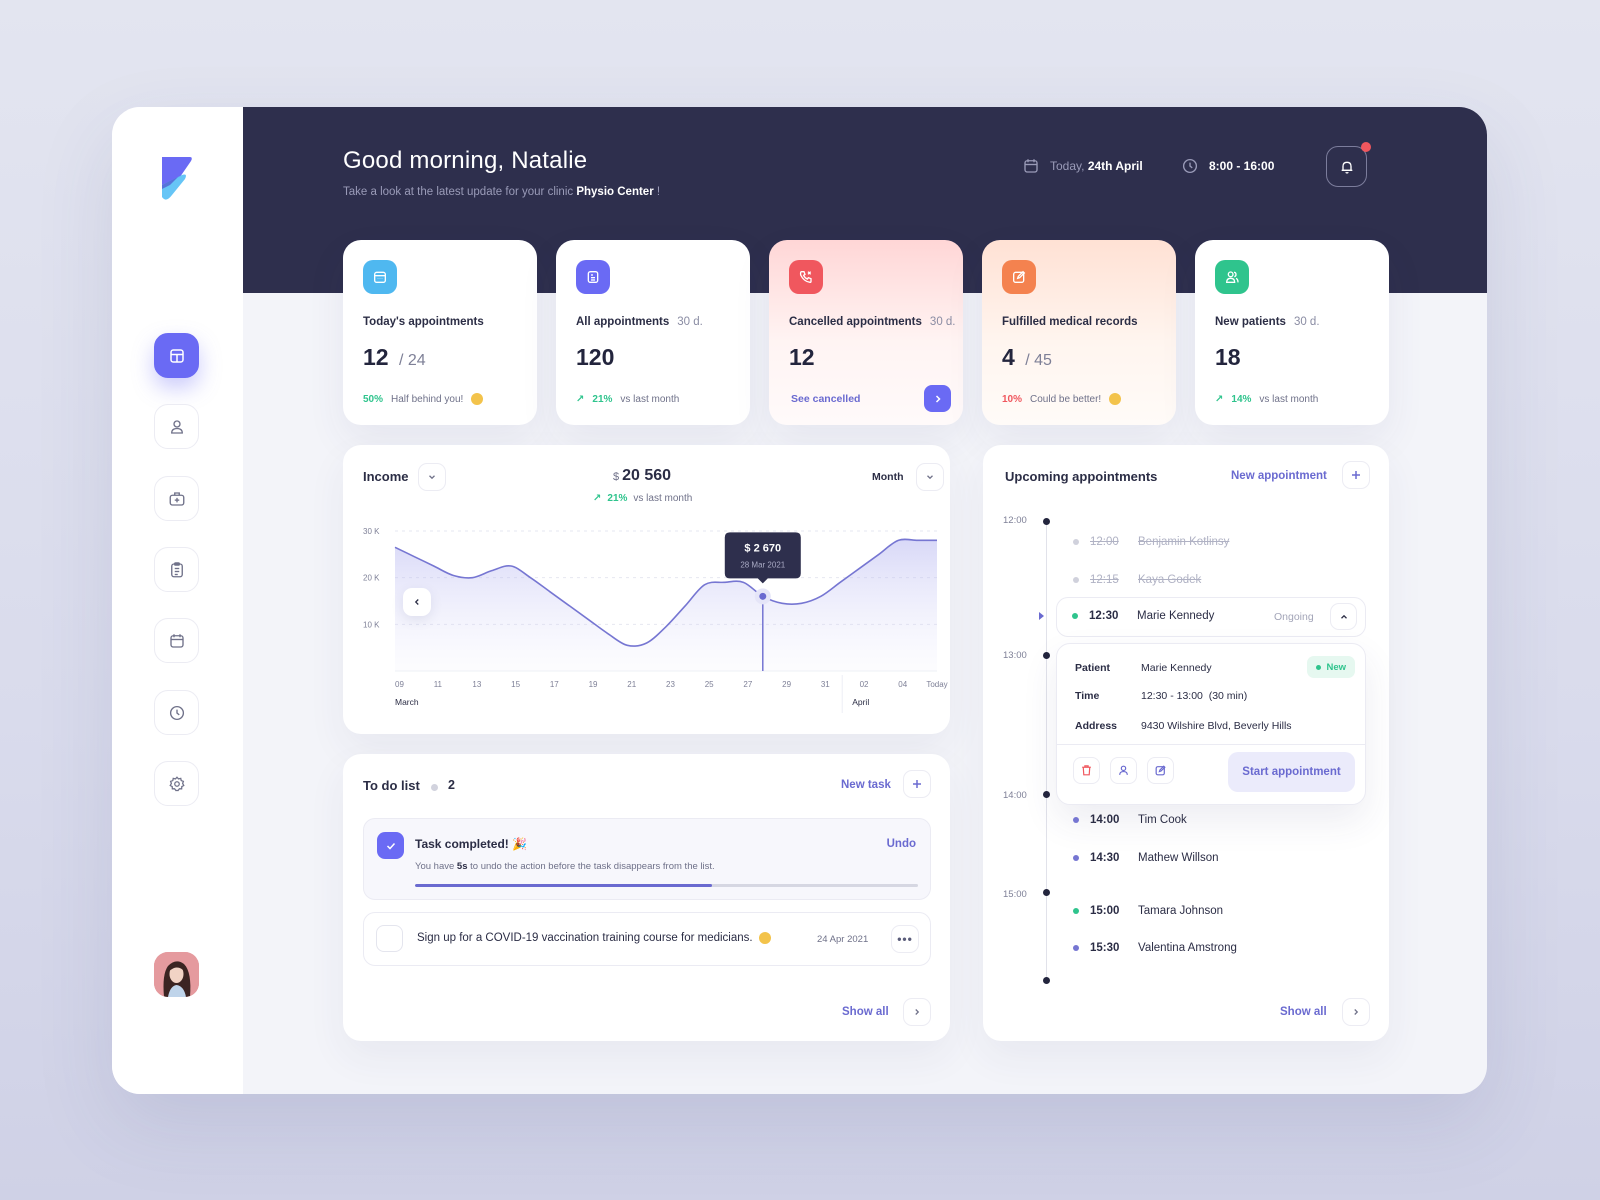 The image size is (1600, 1200). Describe the element at coordinates (657, 192) in the screenshot. I see `subtitle-suffix: !` at that location.